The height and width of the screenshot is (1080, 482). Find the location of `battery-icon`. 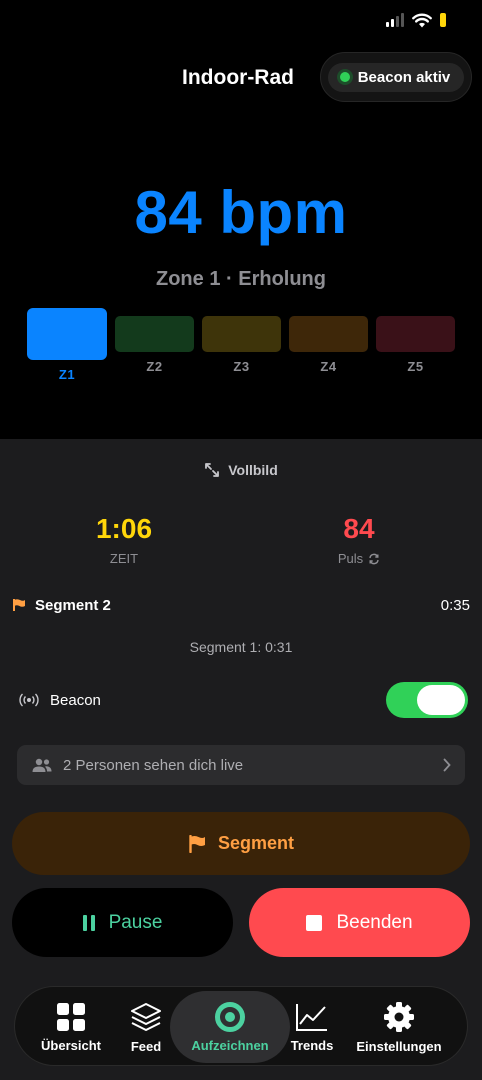

battery-icon is located at coordinates (443, 20).